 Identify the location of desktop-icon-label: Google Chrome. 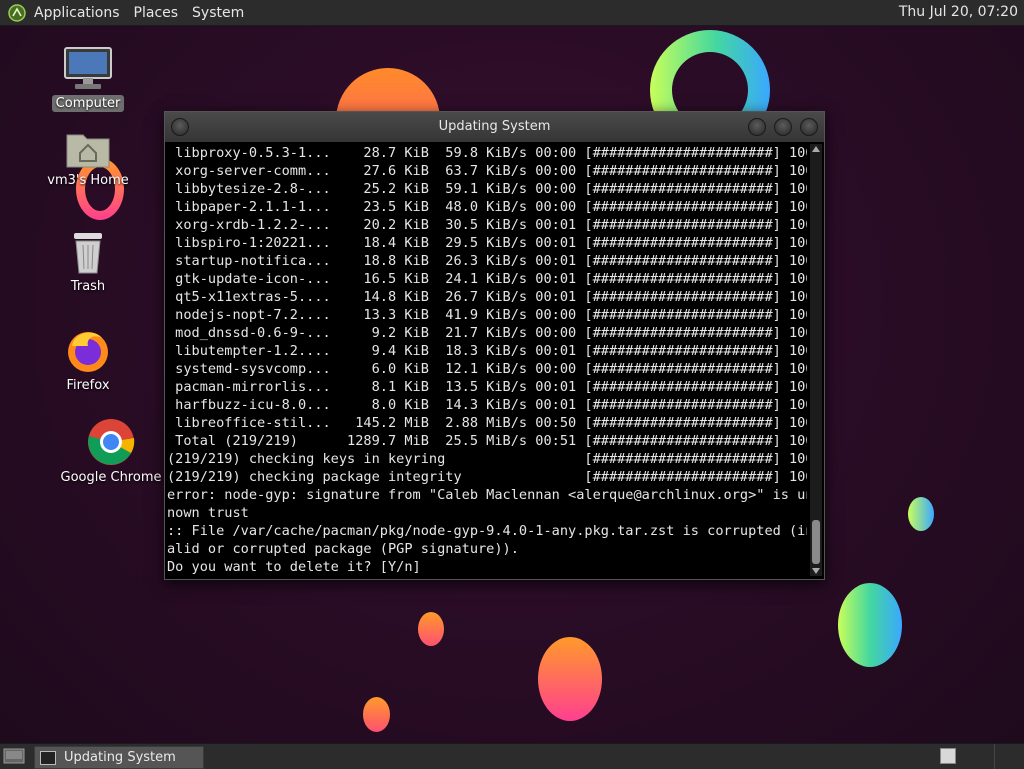
(111, 477).